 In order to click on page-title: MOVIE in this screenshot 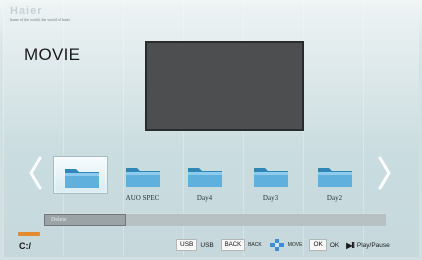, I will do `click(52, 54)`.